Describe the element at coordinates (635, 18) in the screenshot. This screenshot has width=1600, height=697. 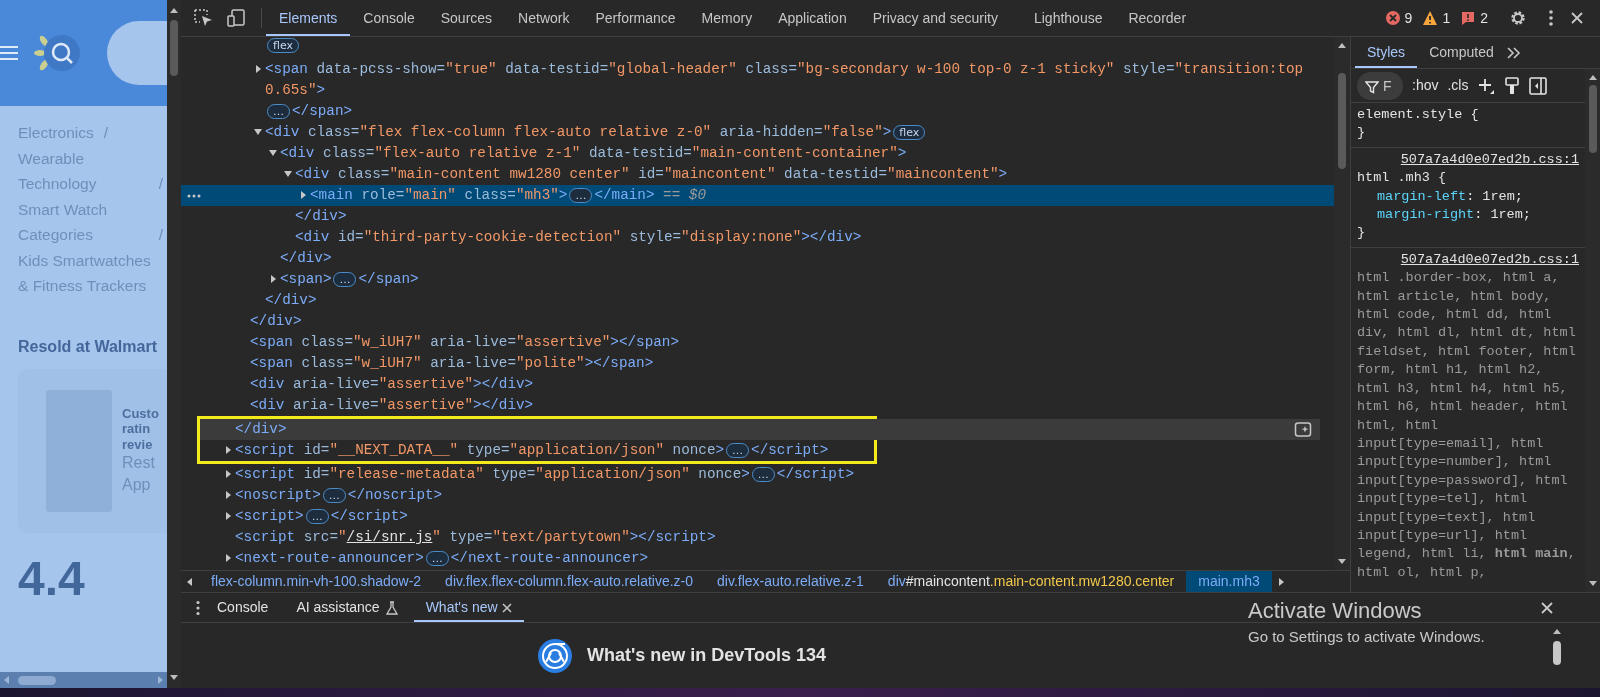
I see `panel-tab: Performance` at that location.